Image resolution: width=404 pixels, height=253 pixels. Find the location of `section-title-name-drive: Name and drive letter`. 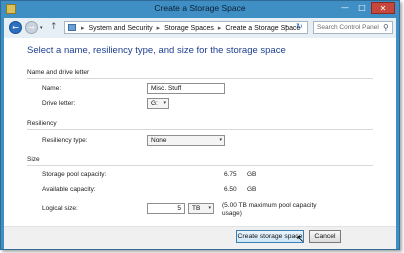

section-title-name-drive: Name and drive letter is located at coordinates (58, 72).